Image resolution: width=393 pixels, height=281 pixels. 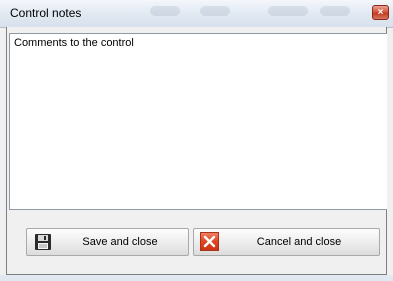 What do you see at coordinates (43, 242) in the screenshot?
I see `floppy-disk-icon` at bounding box center [43, 242].